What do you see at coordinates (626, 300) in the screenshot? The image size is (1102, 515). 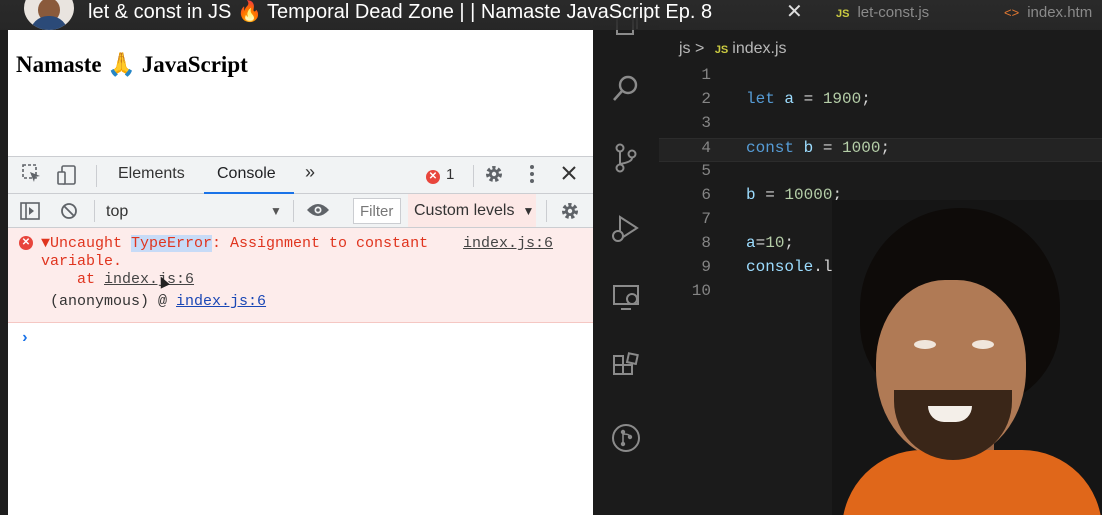 I see `remote-explorer-icon` at bounding box center [626, 300].